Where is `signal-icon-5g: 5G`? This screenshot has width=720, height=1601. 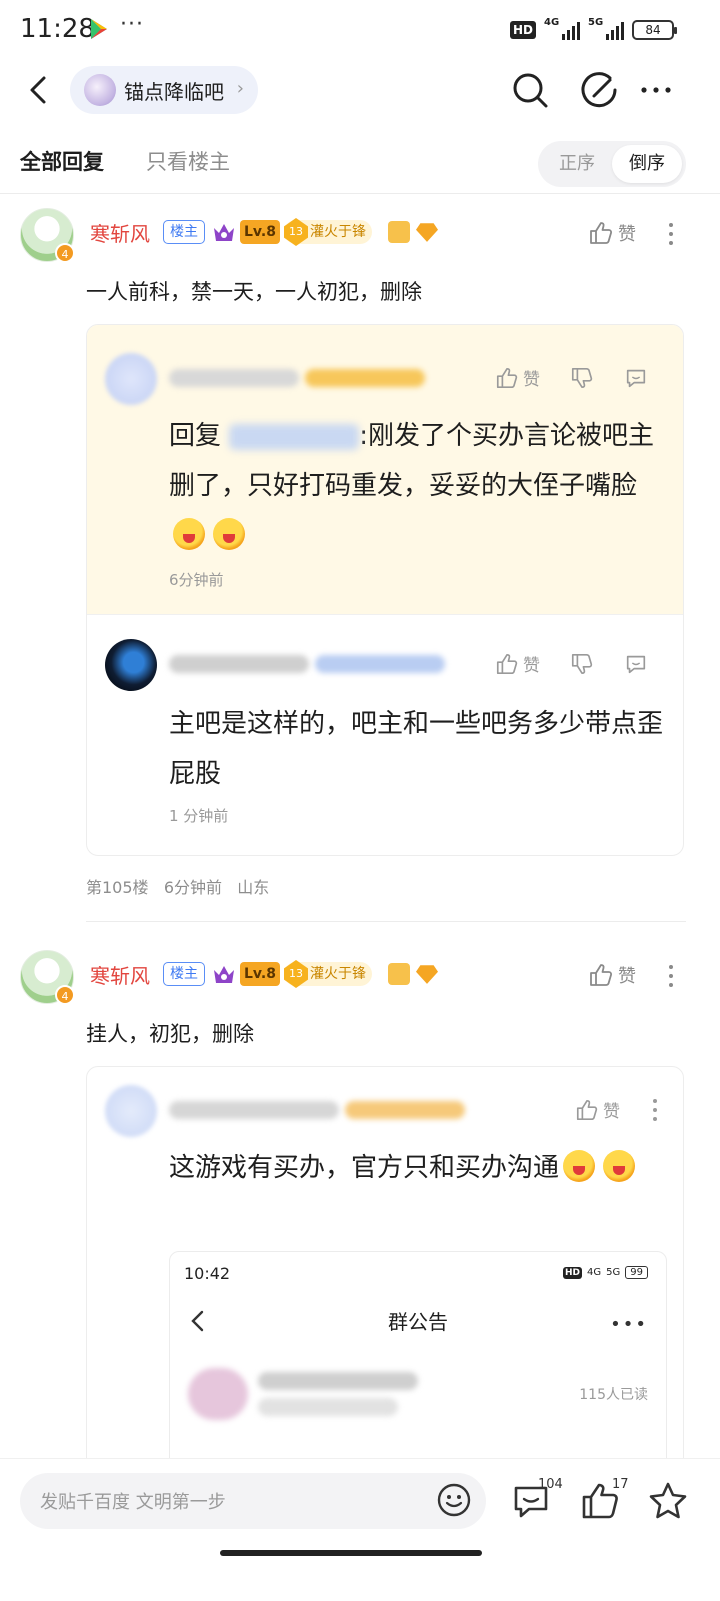
signal-icon-5g: 5G is located at coordinates (613, 1272).